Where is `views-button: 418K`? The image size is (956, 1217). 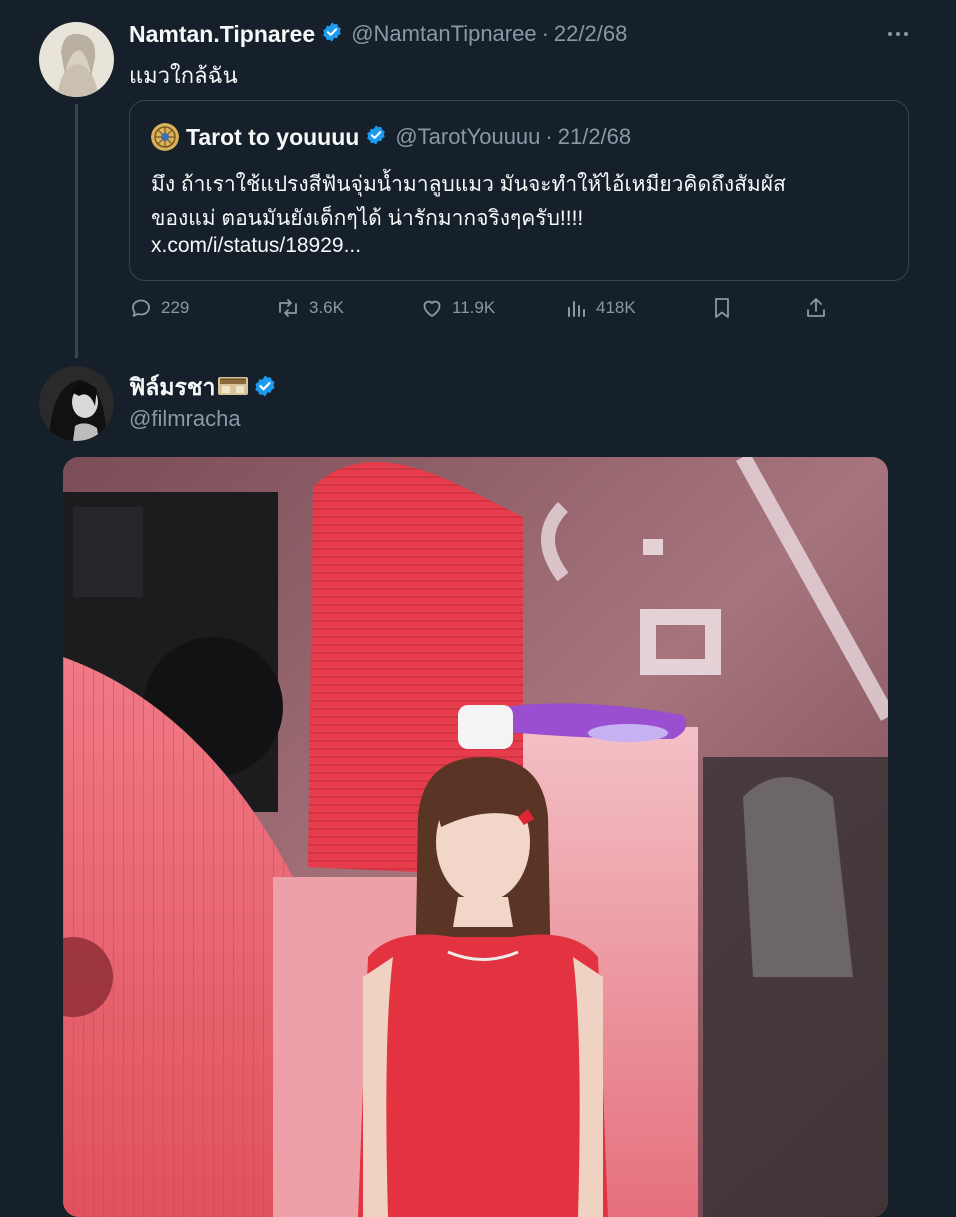
views-button: 418K is located at coordinates (601, 308).